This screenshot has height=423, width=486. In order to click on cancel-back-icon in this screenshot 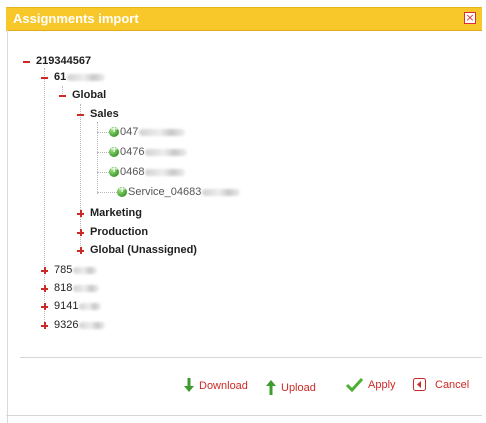, I will do `click(419, 384)`.